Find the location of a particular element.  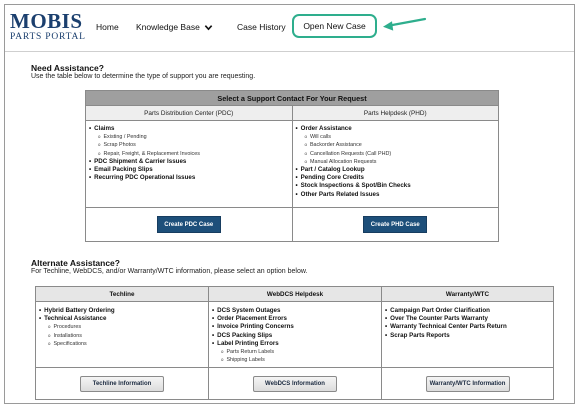

sub-list-item: Repair, Freight, & Replacement Invoices is located at coordinates (190, 154).